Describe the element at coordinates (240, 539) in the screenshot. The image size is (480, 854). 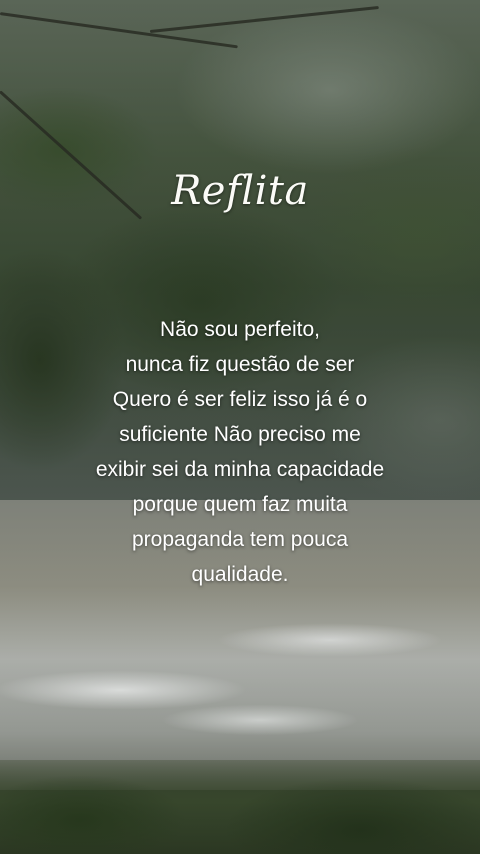
I see `quote-line: propaganda tem pouca` at that location.